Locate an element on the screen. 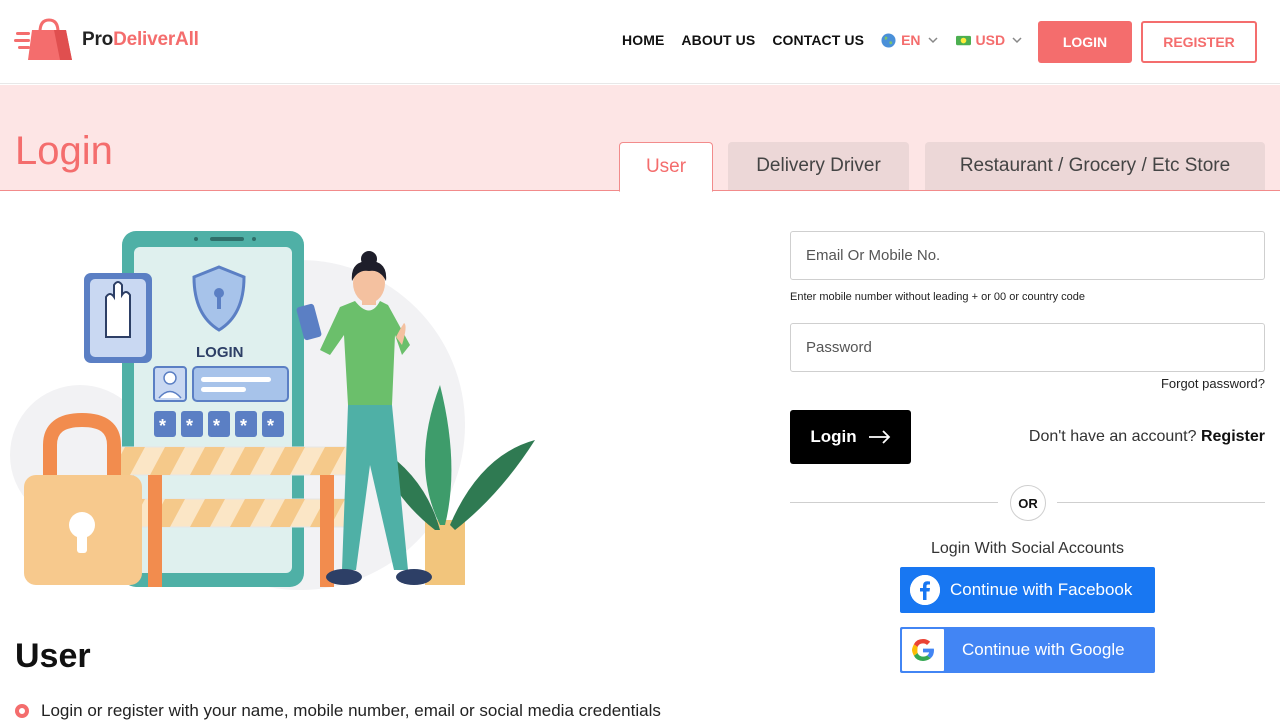 The width and height of the screenshot is (1280, 722). nav-home: HOME is located at coordinates (643, 40).